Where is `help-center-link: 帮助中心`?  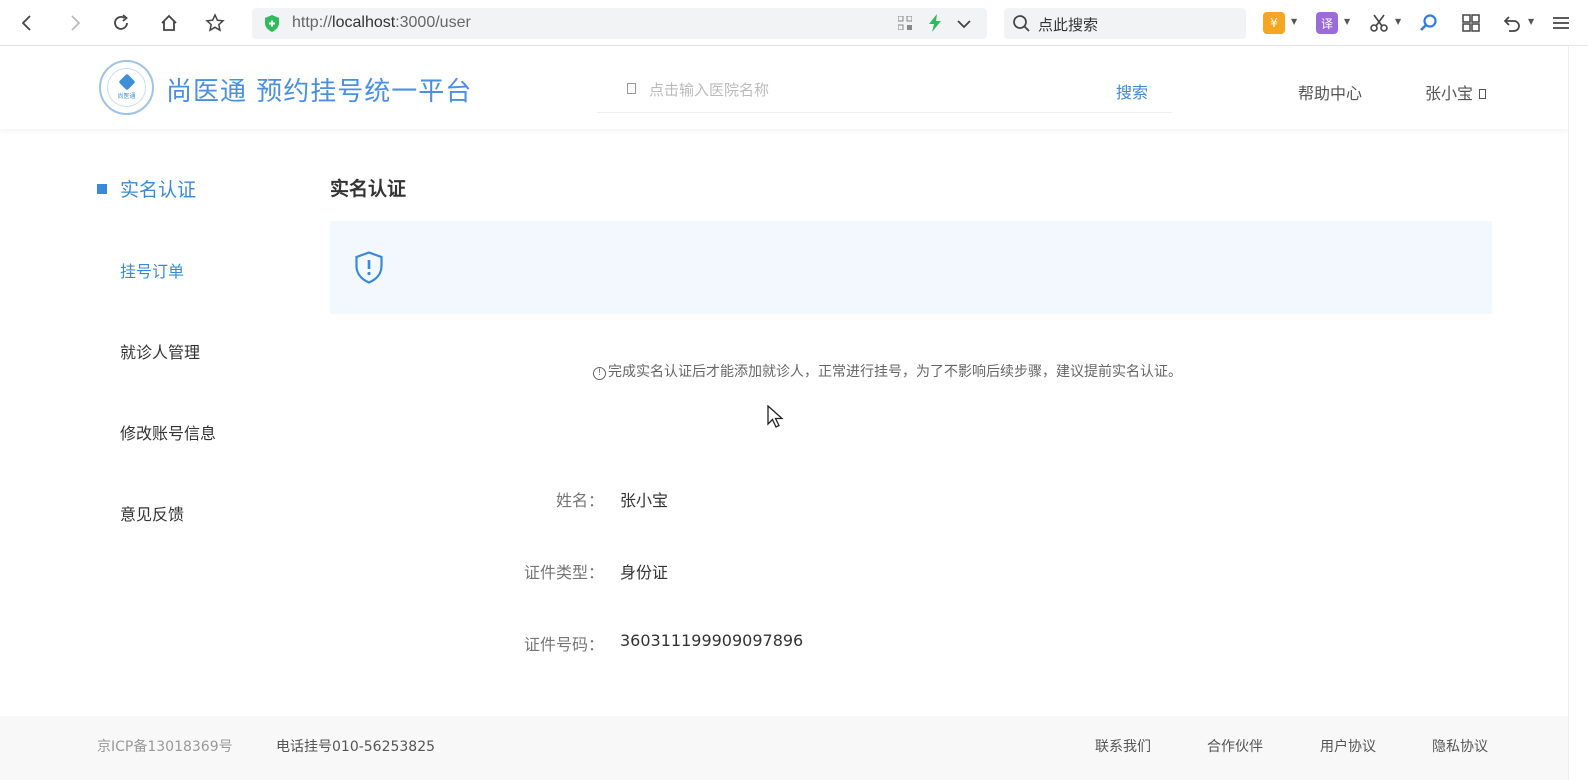 help-center-link: 帮助中心 is located at coordinates (1330, 92).